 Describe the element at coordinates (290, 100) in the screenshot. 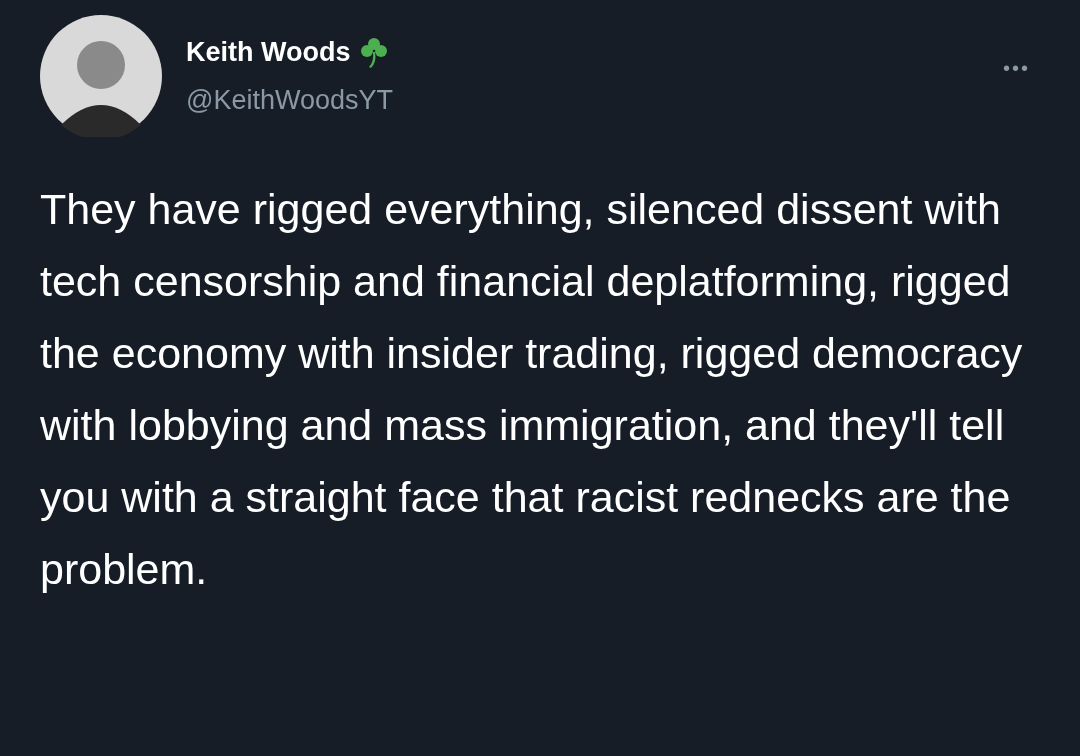

I see `author-handle: @KeithWoodsYT` at that location.